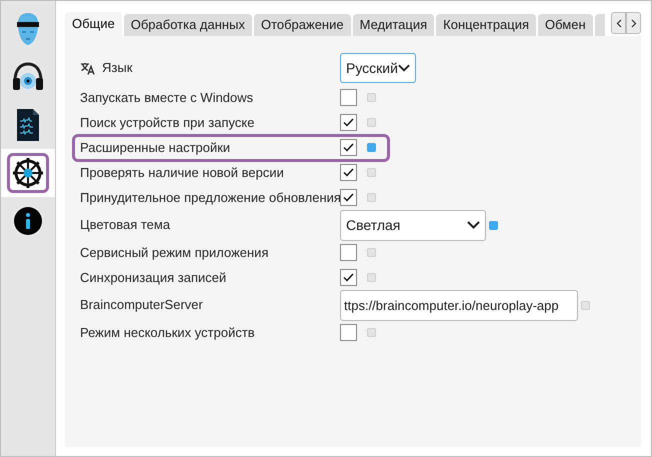 This screenshot has height=457, width=652. What do you see at coordinates (486, 25) in the screenshot?
I see `tab: Концентрация` at bounding box center [486, 25].